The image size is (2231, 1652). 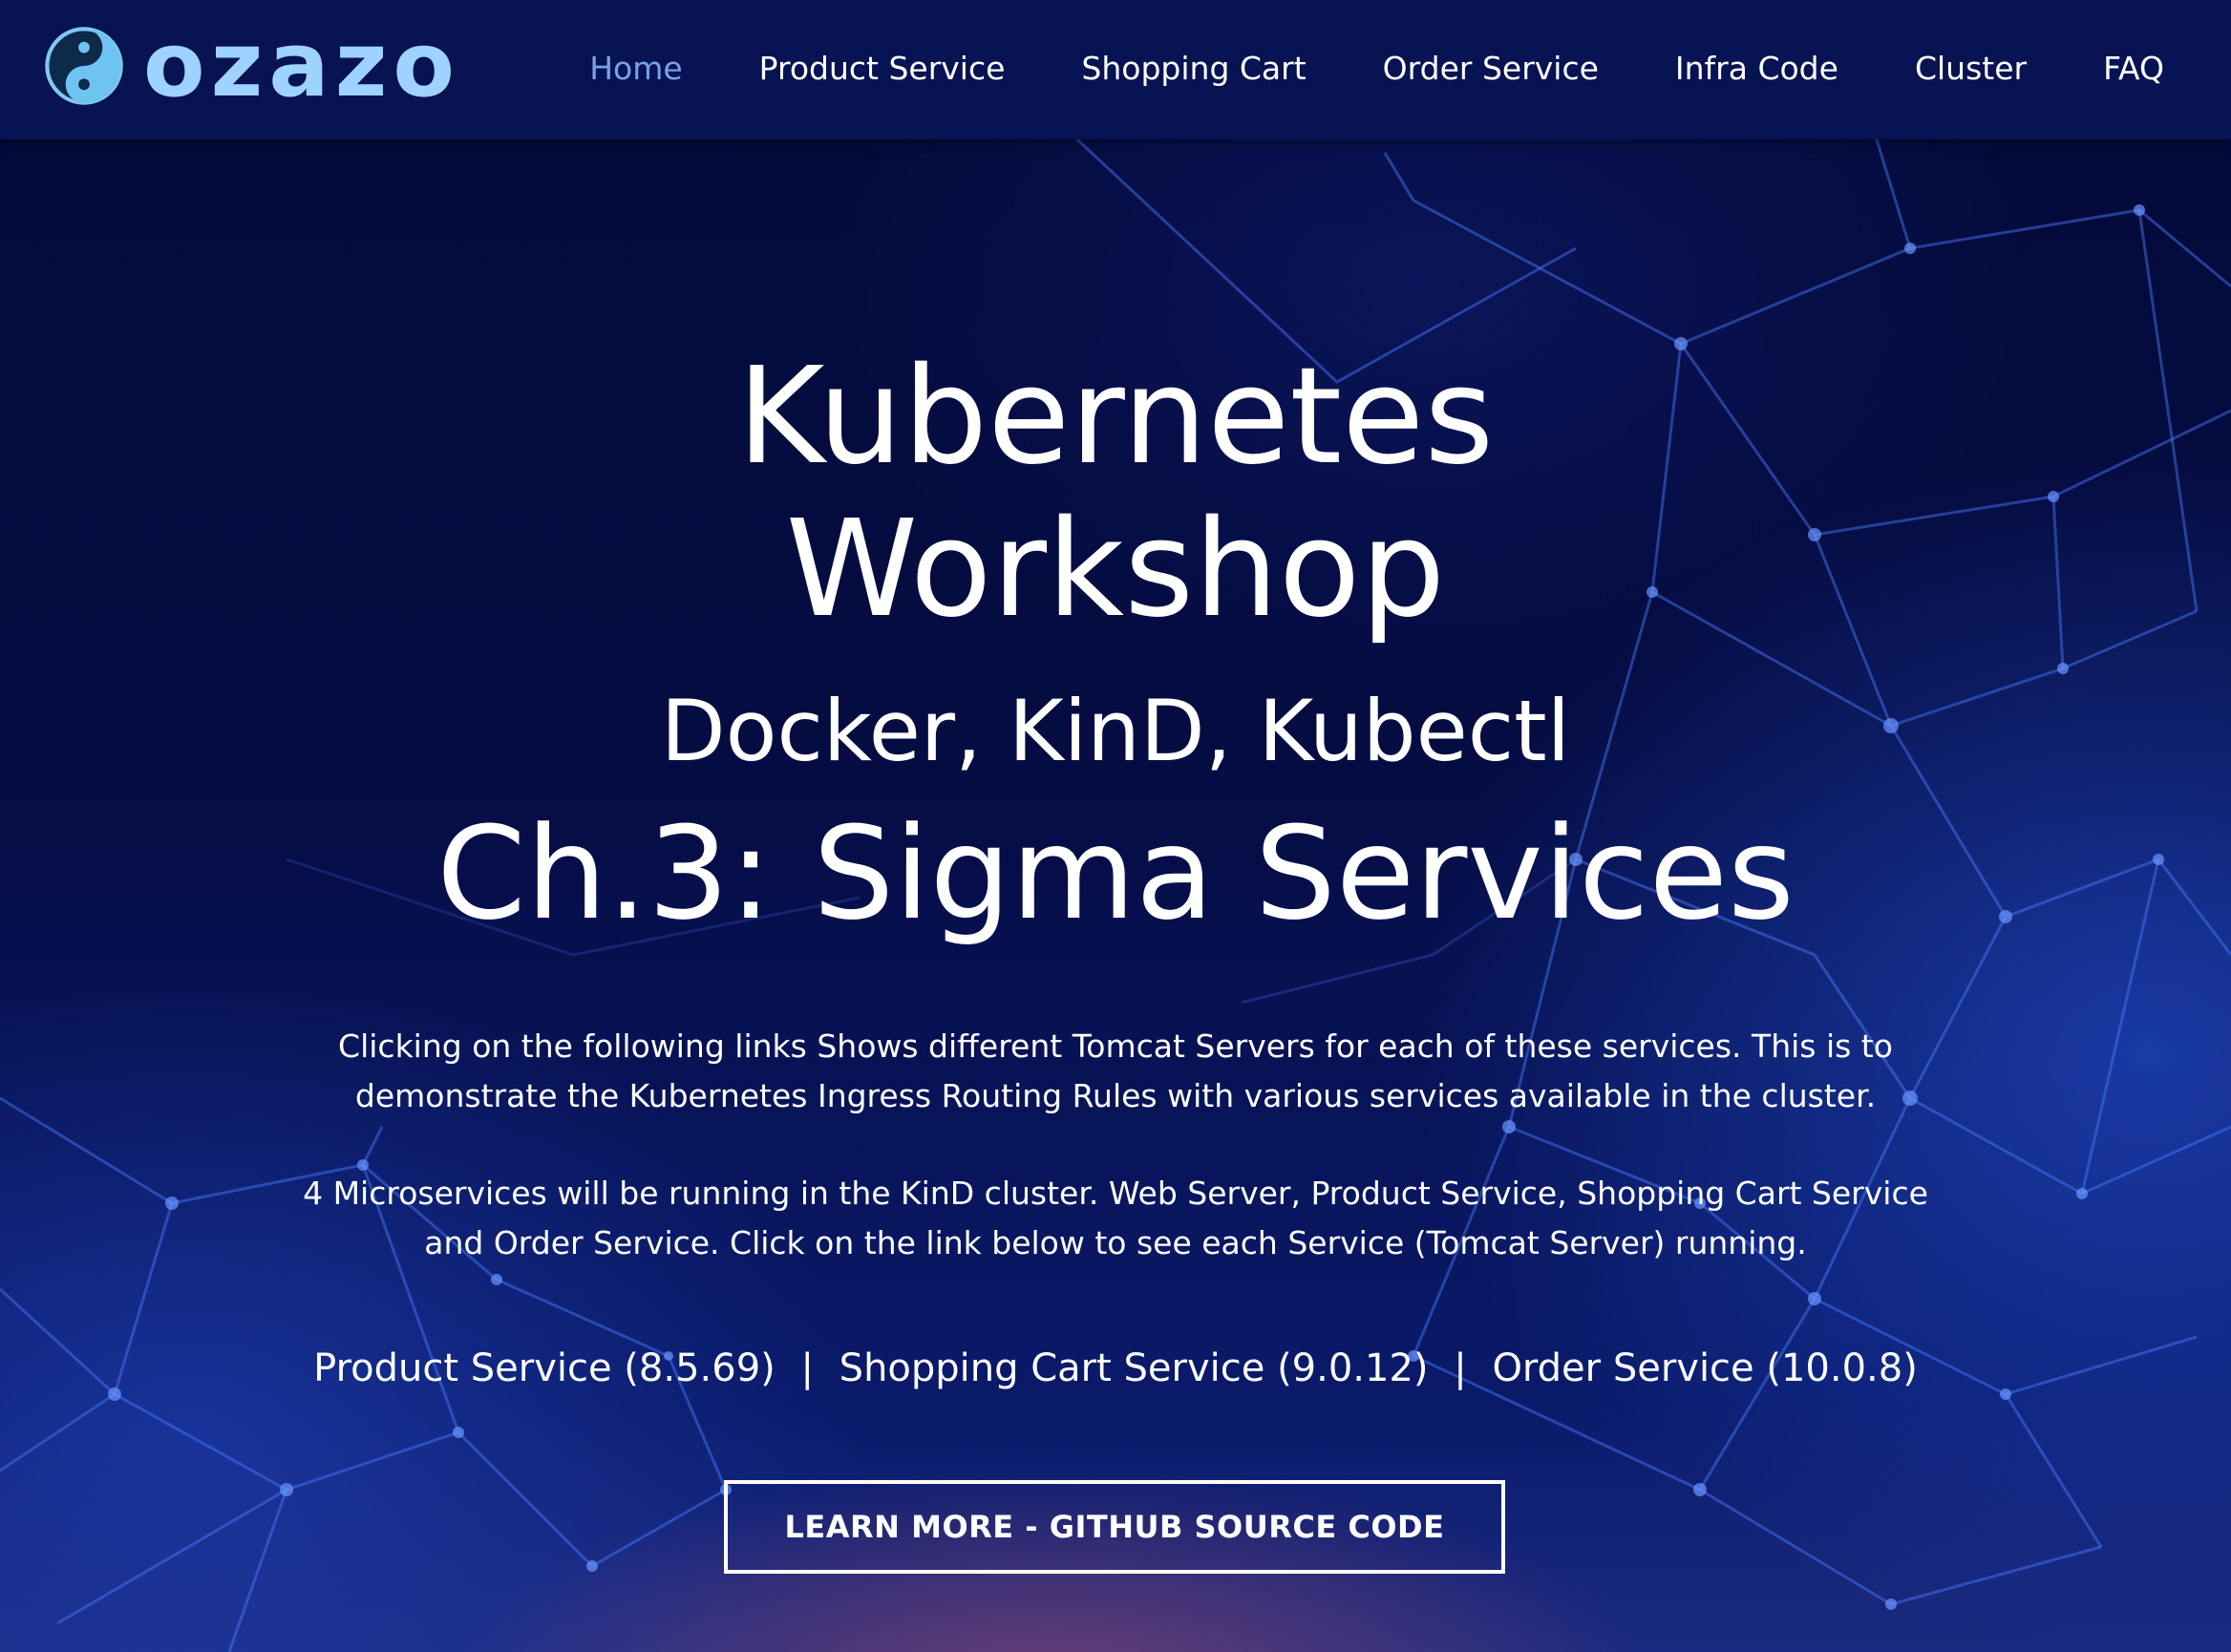 I want to click on nav-infra-code: Infra Code, so click(x=1756, y=68).